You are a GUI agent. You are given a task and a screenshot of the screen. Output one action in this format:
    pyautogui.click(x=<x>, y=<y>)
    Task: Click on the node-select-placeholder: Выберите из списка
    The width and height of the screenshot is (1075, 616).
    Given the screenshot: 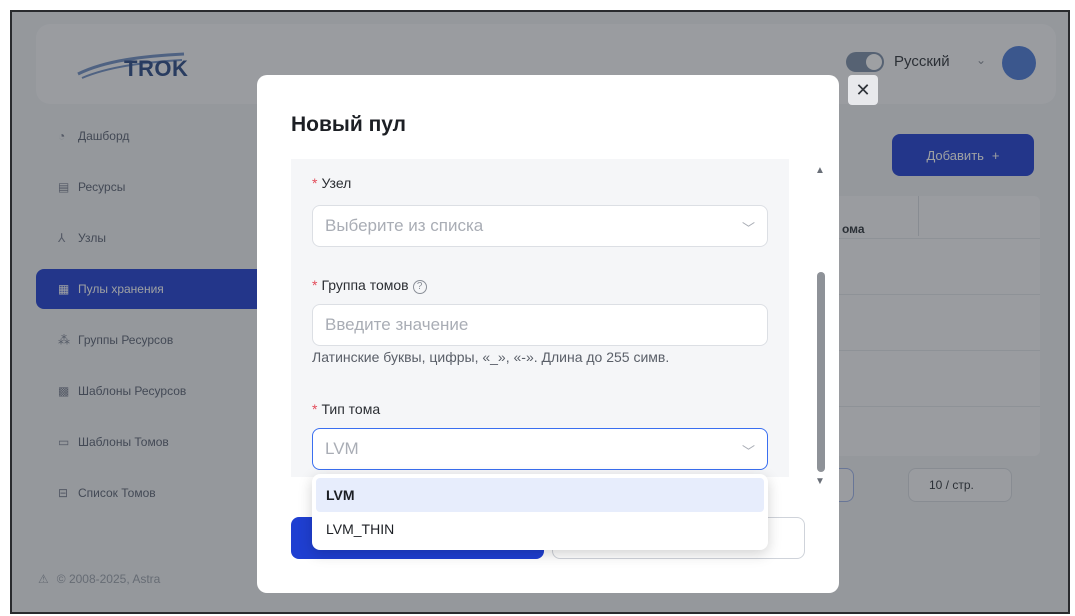 What is the action you would take?
    pyautogui.click(x=404, y=225)
    